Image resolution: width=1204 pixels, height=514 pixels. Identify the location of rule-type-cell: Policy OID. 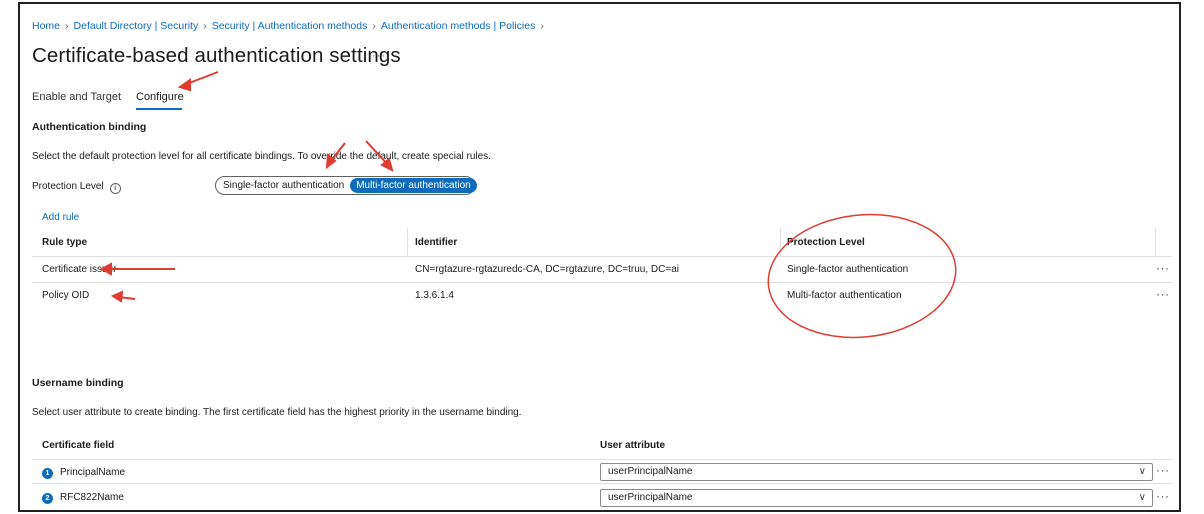
(66, 295).